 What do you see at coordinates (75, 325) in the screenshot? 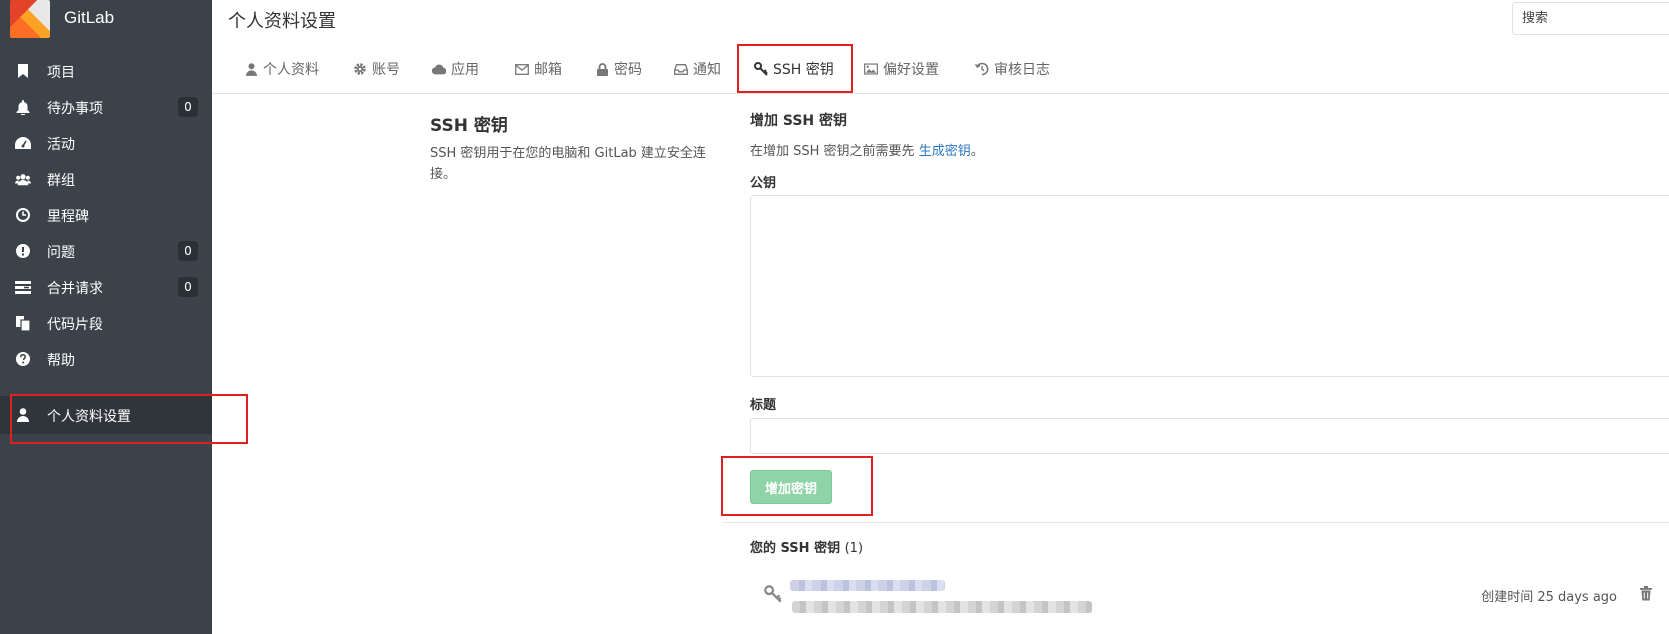
I see `sidebar-item-label: 代码片段` at bounding box center [75, 325].